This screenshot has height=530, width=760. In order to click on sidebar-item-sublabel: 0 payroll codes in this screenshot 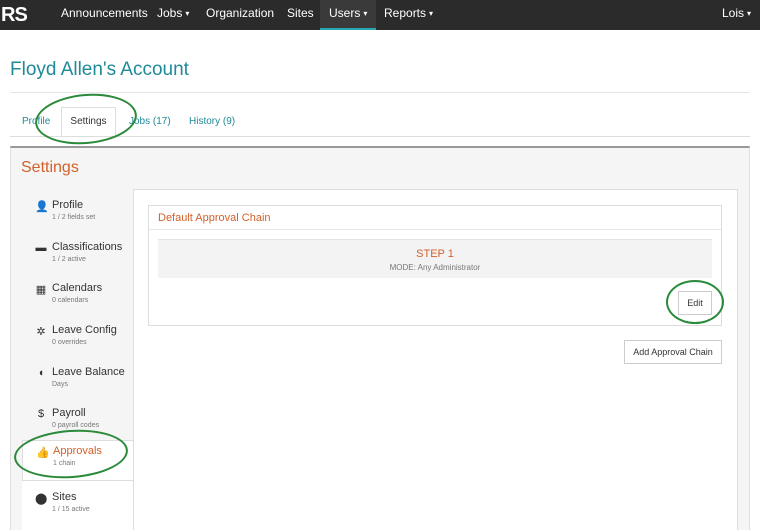, I will do `click(76, 425)`.